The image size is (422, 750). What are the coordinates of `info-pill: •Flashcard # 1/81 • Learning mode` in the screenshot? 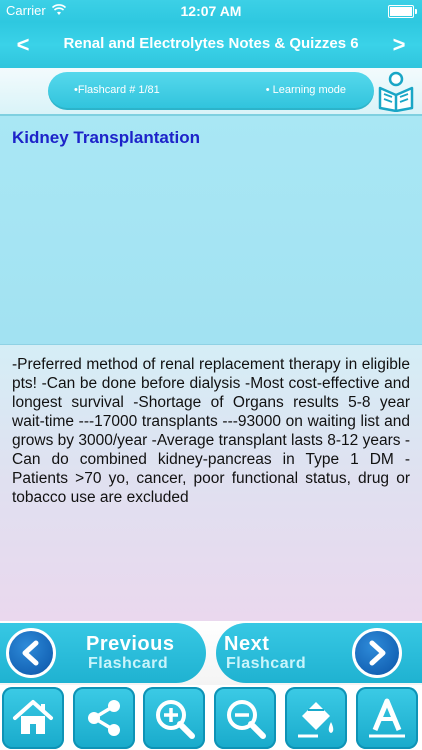 It's located at (211, 91).